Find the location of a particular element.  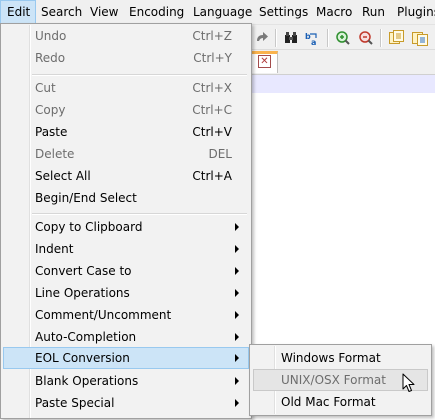

menu-item-label: Copy is located at coordinates (50, 110).